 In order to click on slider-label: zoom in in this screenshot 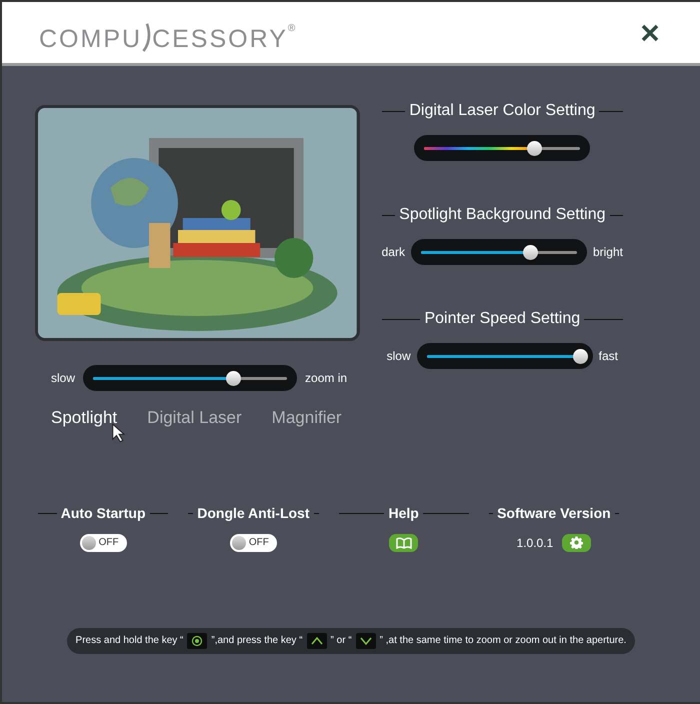, I will do `click(326, 378)`.